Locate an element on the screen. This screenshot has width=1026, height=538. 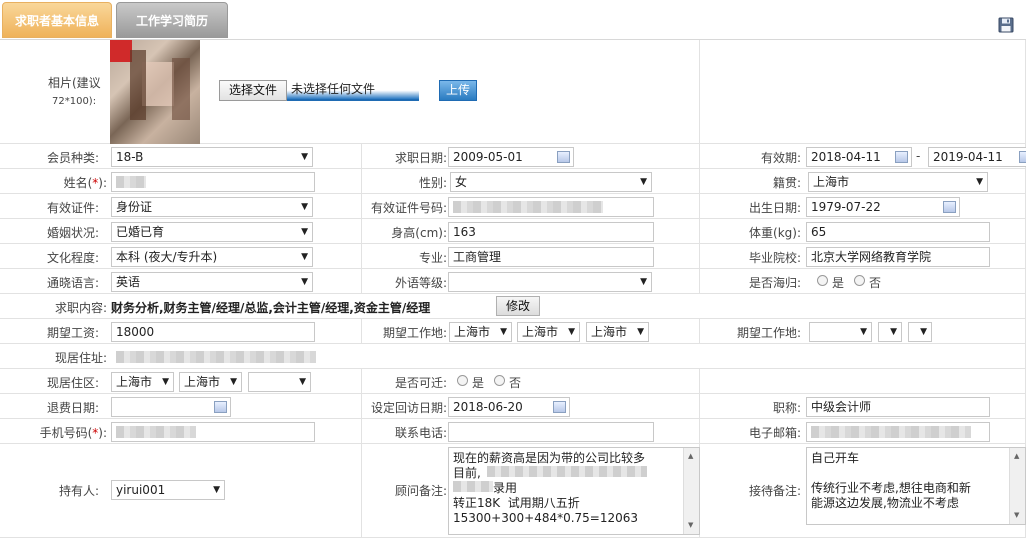
owner-select: yirui001 is located at coordinates (168, 490).